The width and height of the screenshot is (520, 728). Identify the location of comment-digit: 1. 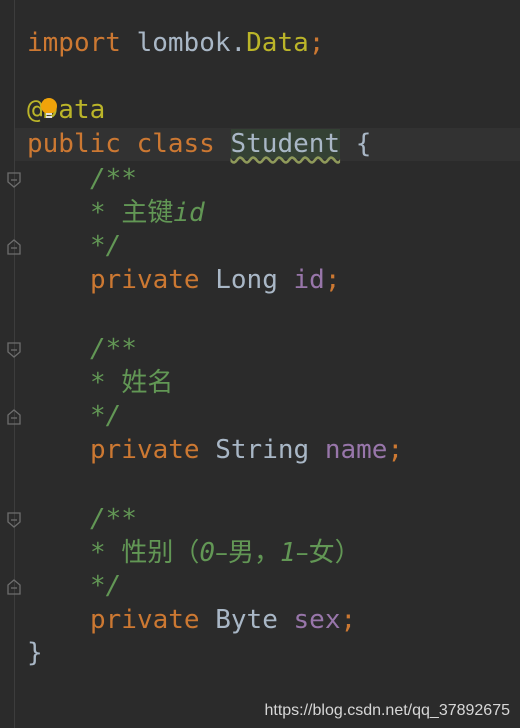
(288, 553).